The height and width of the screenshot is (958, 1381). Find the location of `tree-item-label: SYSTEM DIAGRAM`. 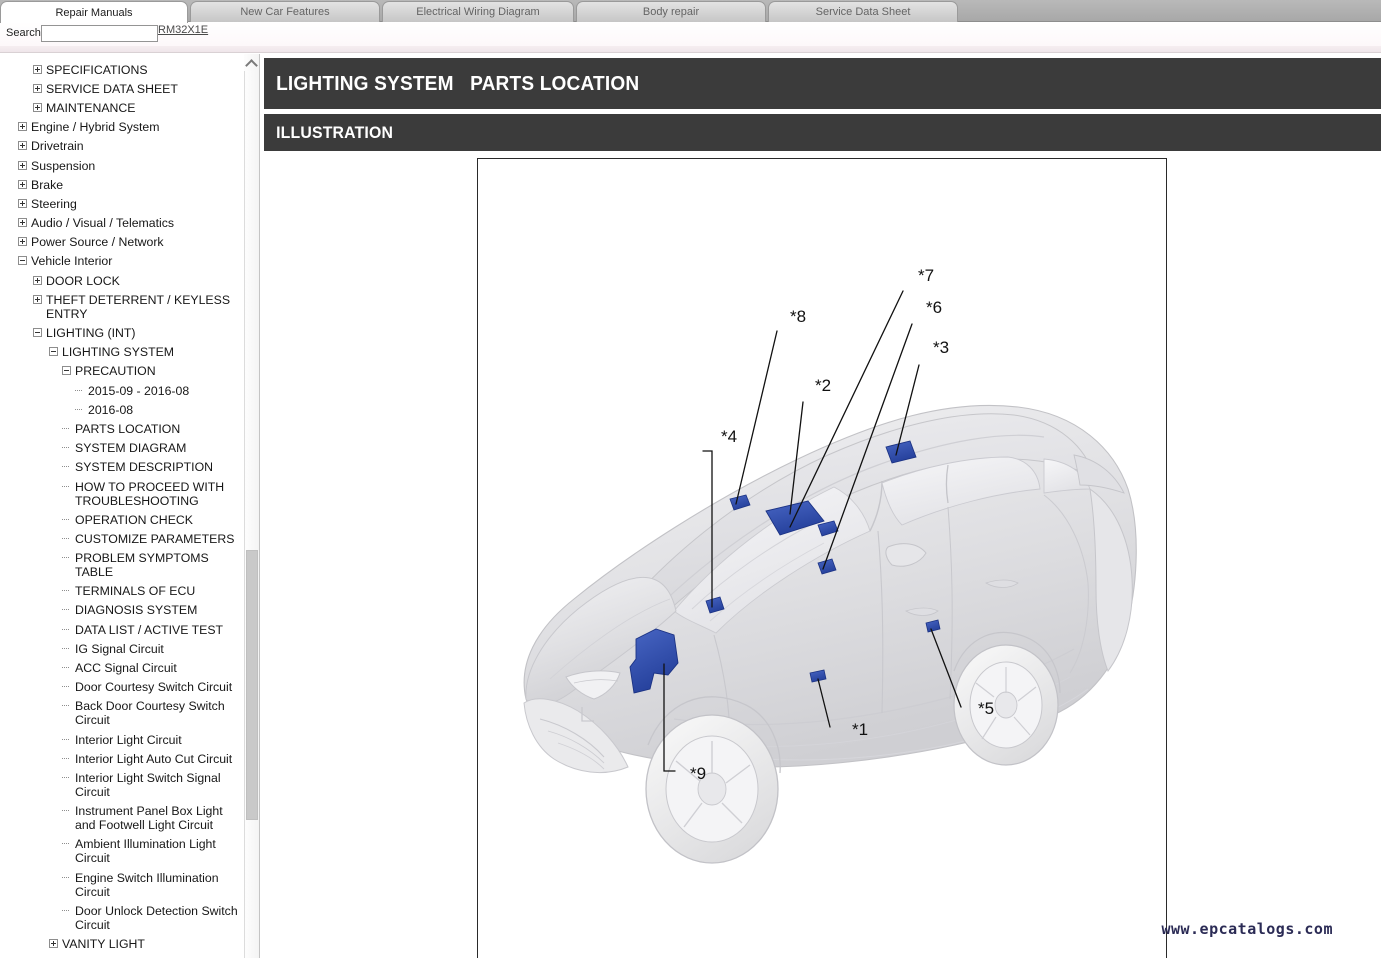

tree-item-label: SYSTEM DIAGRAM is located at coordinates (131, 448).